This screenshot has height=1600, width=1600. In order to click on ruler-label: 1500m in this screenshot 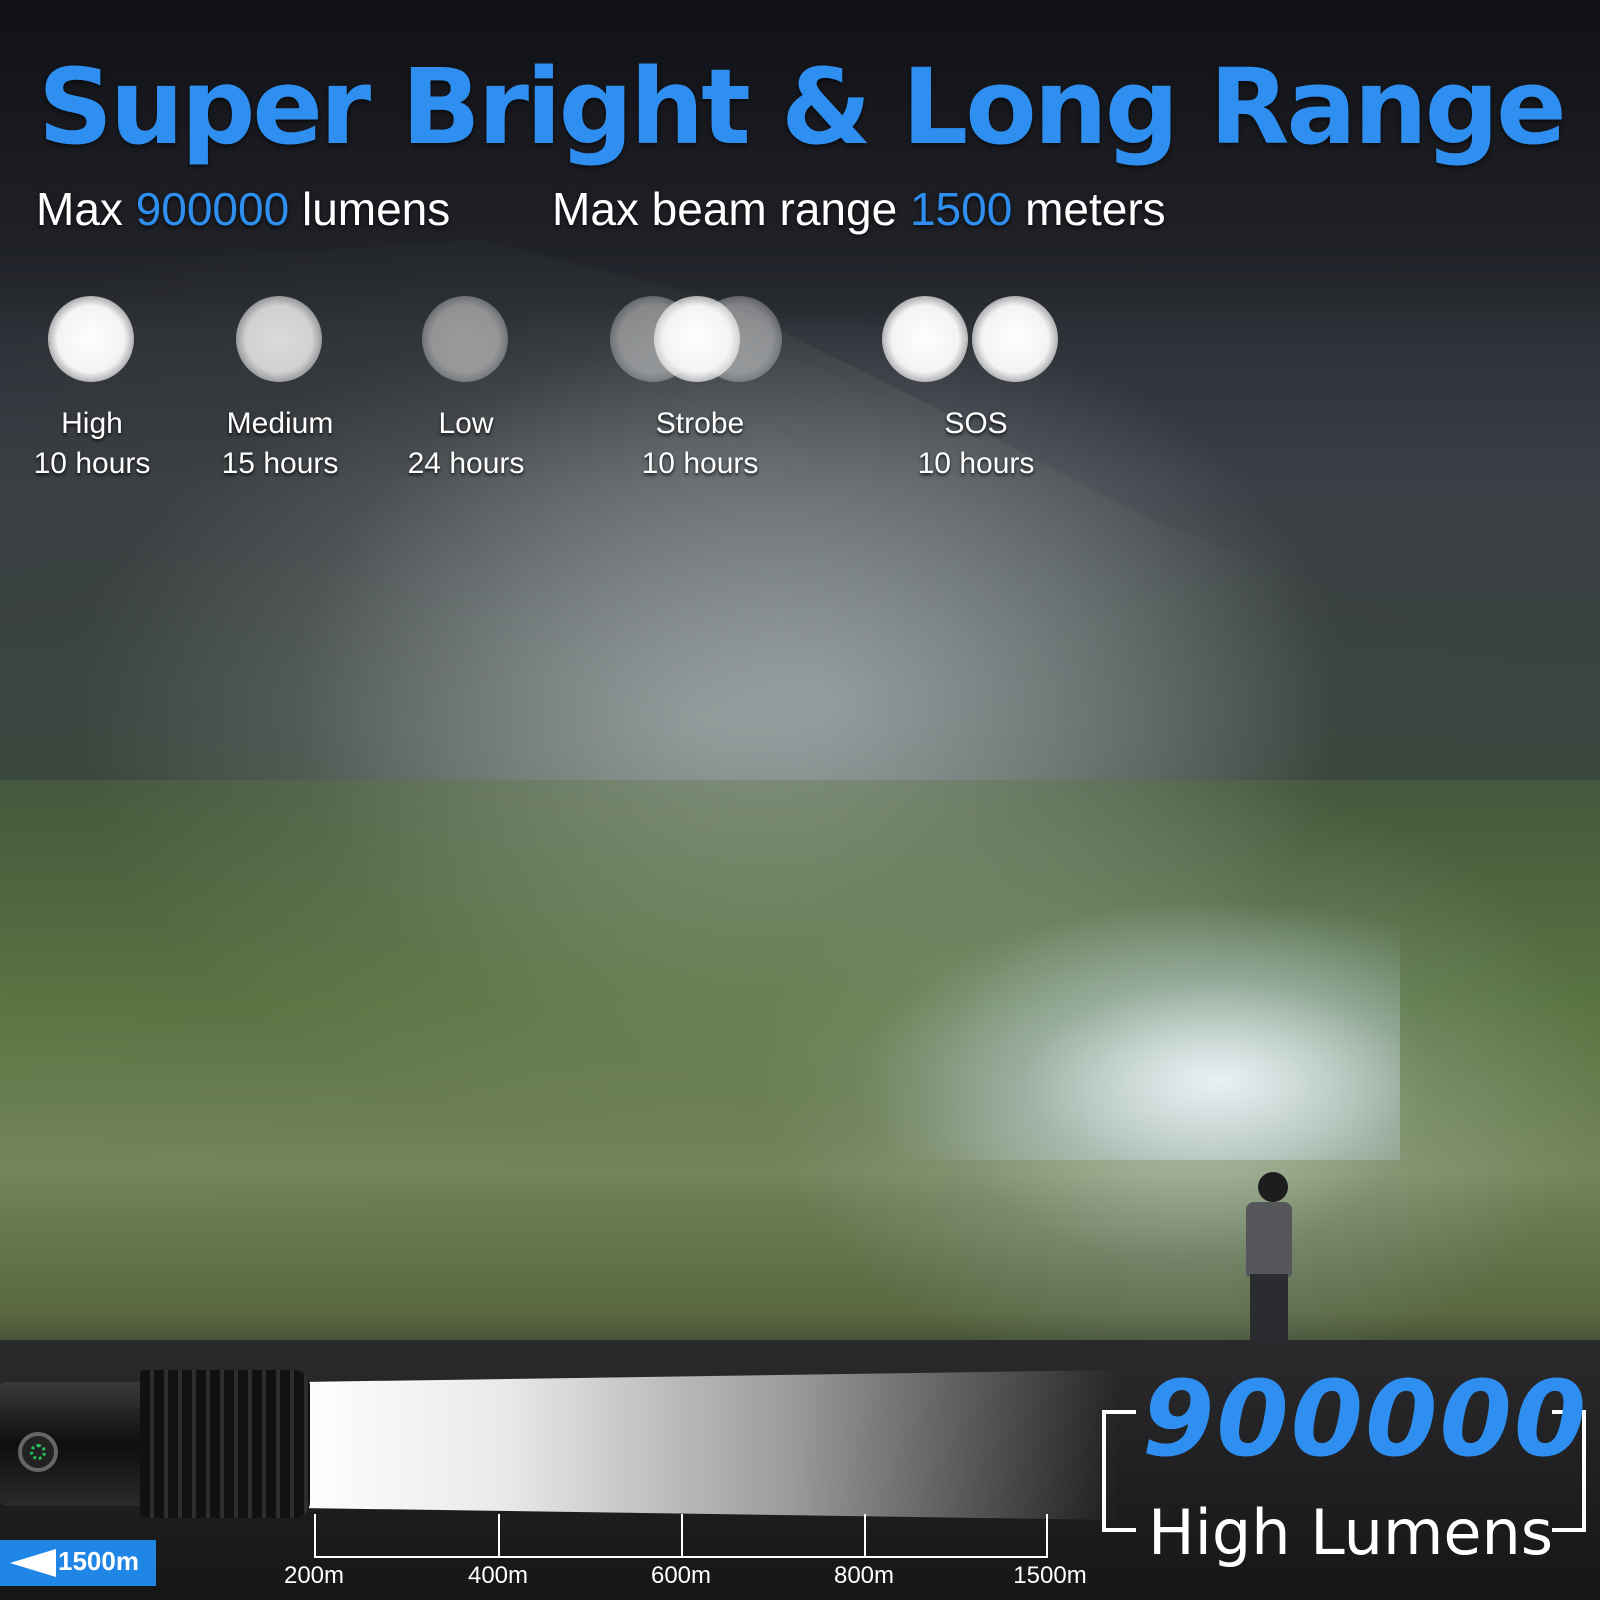, I will do `click(1050, 1575)`.